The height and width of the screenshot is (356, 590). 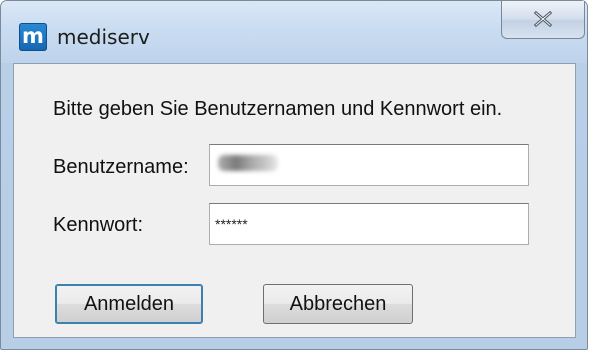 I want to click on username-value-obscured, so click(x=248, y=163).